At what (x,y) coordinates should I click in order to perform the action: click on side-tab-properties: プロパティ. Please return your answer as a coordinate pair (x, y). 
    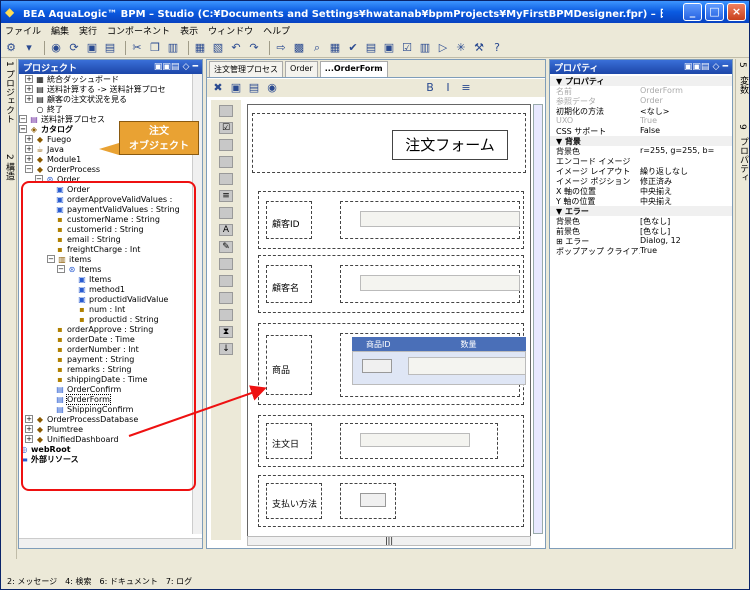
    Looking at the image, I should click on (743, 159).